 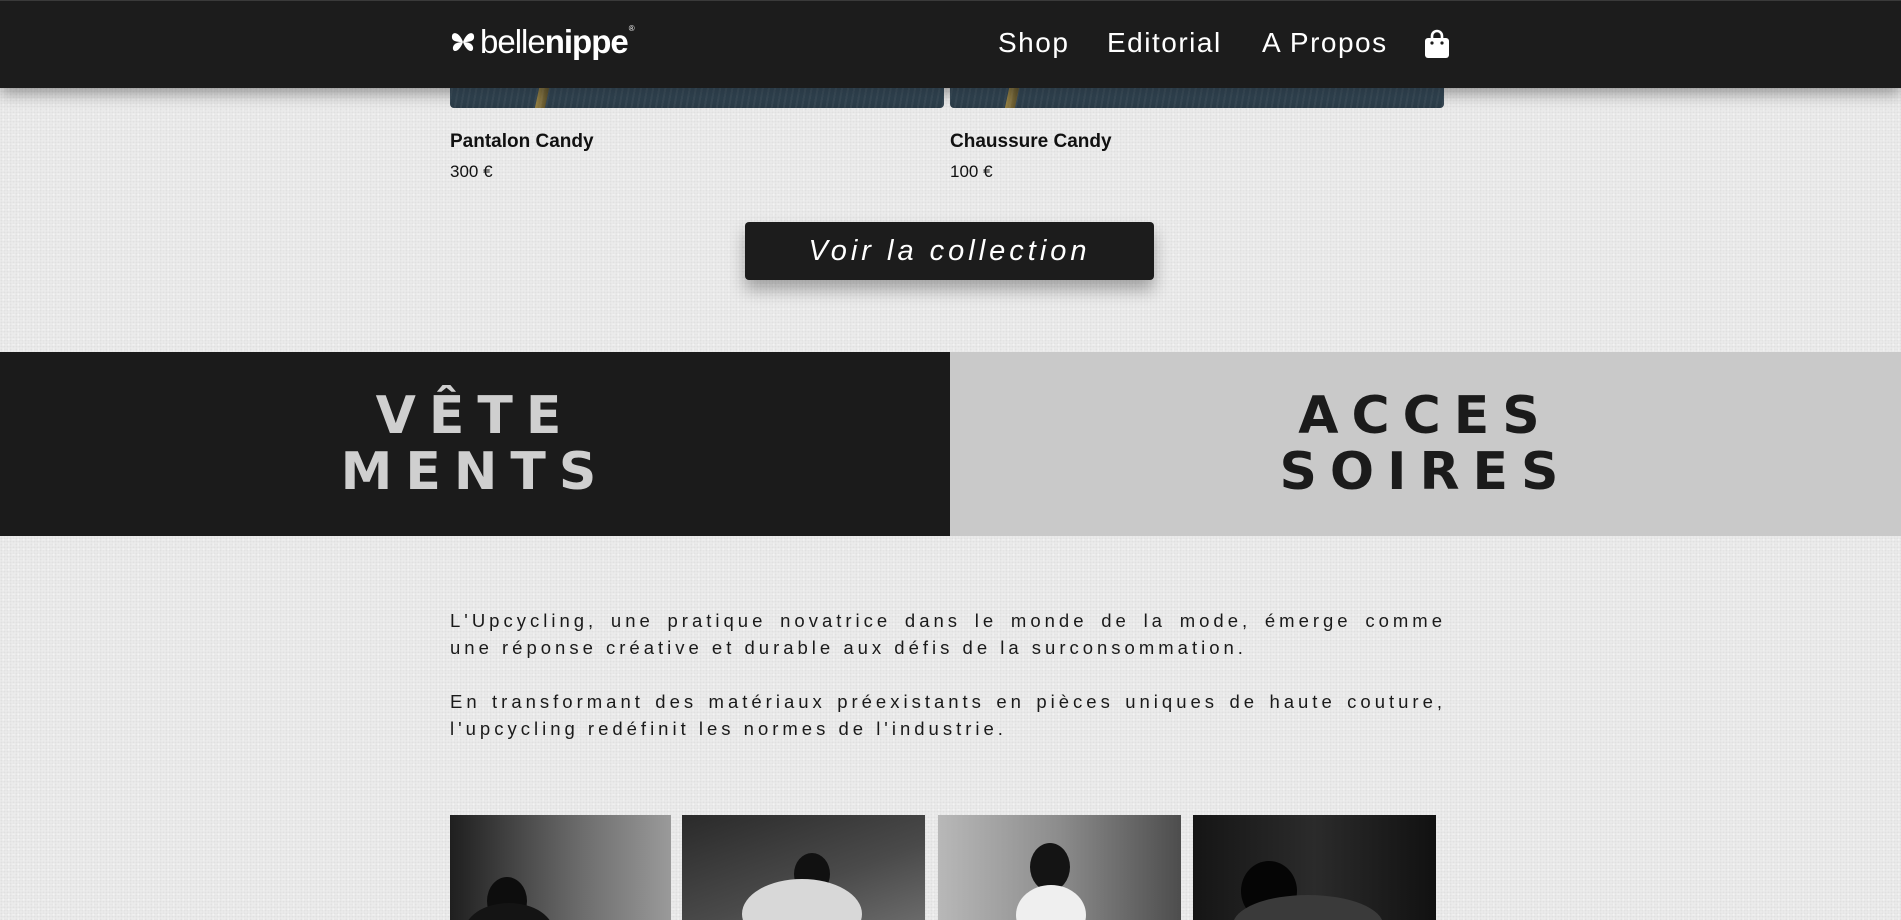 What do you see at coordinates (631, 28) in the screenshot?
I see `logo-registered-mark: ®` at bounding box center [631, 28].